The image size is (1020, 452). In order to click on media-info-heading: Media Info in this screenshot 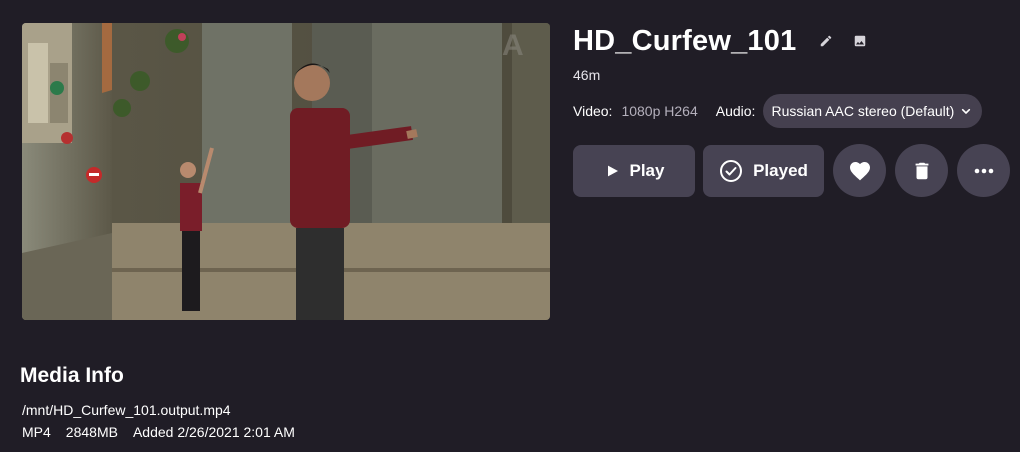, I will do `click(72, 375)`.